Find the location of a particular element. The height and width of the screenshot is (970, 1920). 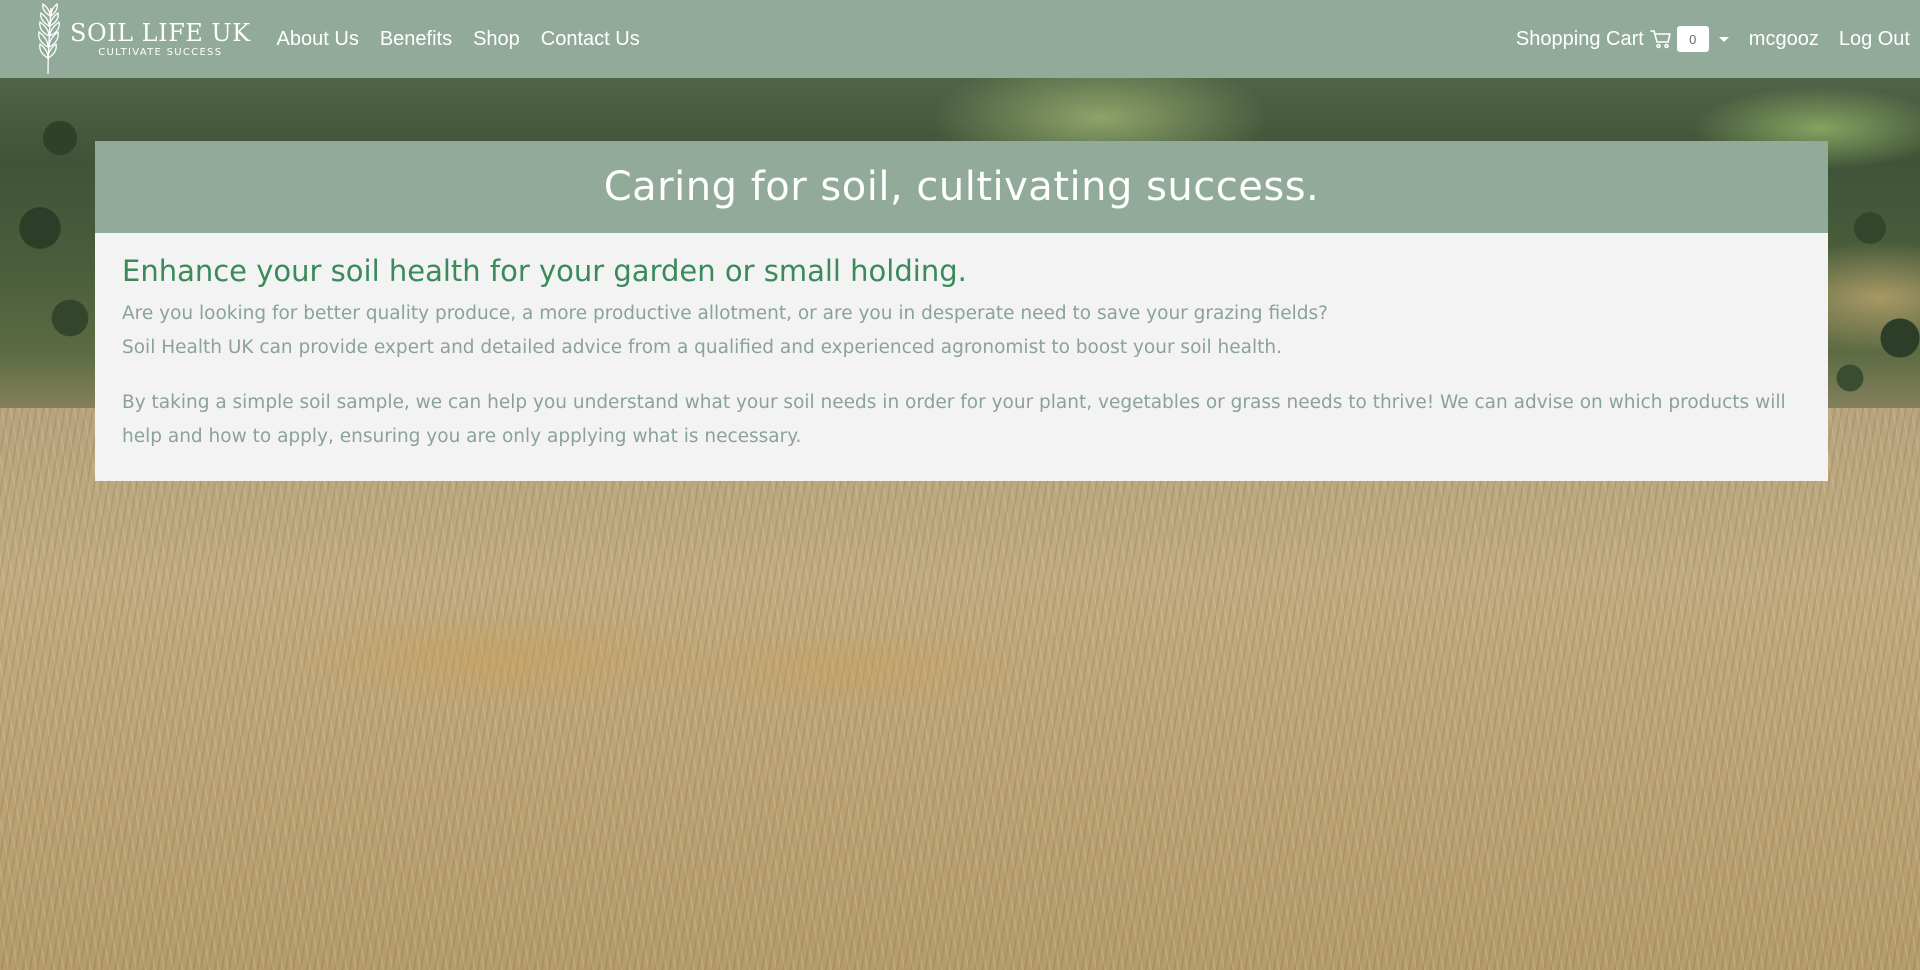

nav-link-about-us: About Us is located at coordinates (318, 39).